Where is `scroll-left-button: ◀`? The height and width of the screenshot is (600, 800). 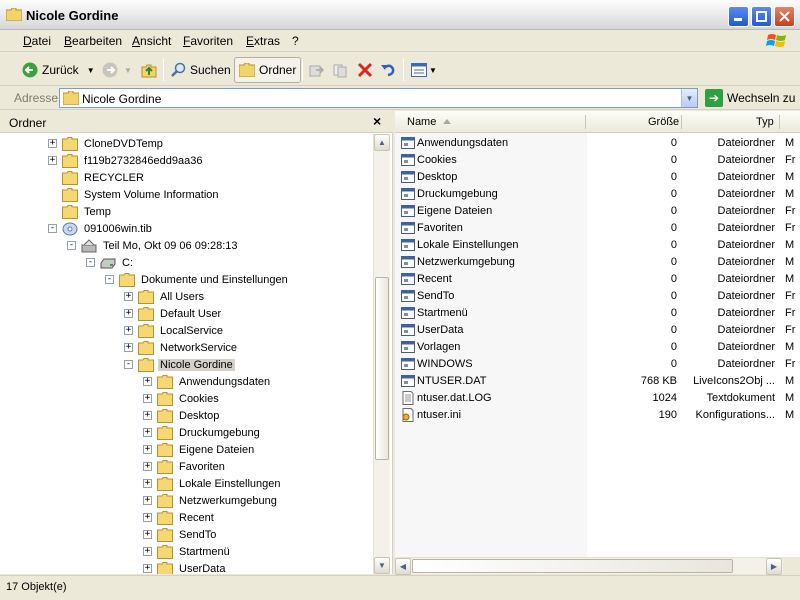 scroll-left-button: ◀ is located at coordinates (403, 566).